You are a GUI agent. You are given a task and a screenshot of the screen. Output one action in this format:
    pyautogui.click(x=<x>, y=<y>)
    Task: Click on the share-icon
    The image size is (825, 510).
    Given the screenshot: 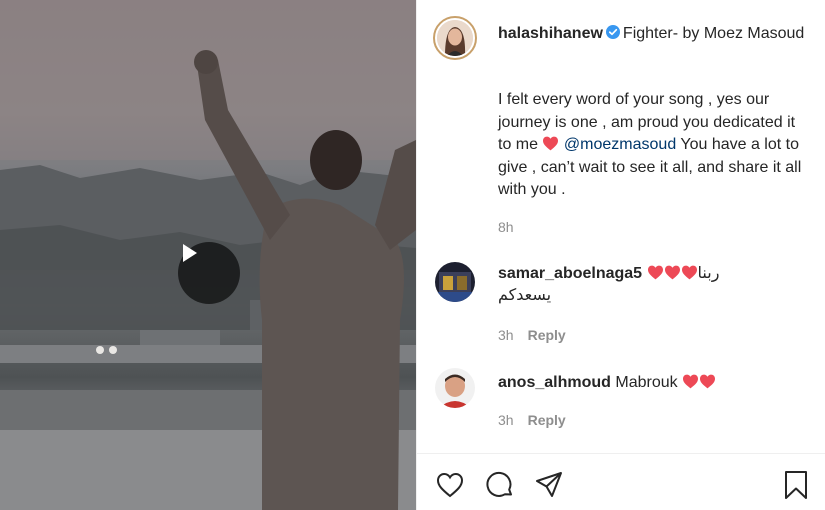 What is the action you would take?
    pyautogui.click(x=549, y=484)
    